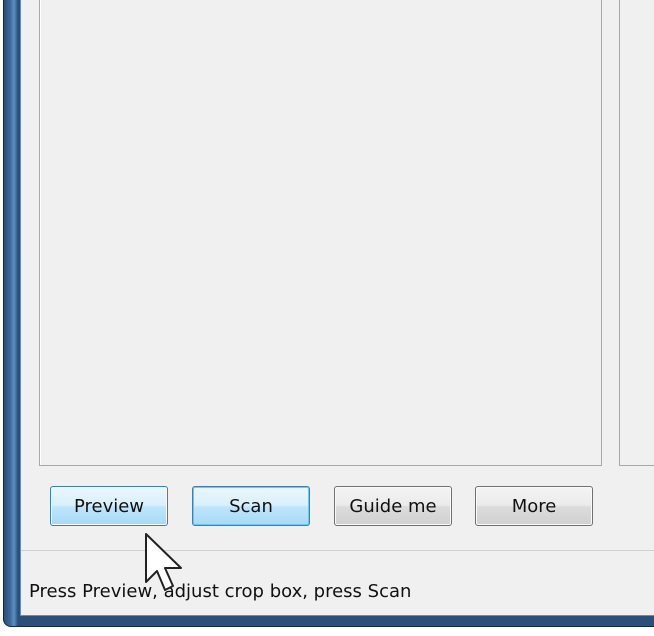 The image size is (654, 636). What do you see at coordinates (636, 233) in the screenshot?
I see `settings-panel` at bounding box center [636, 233].